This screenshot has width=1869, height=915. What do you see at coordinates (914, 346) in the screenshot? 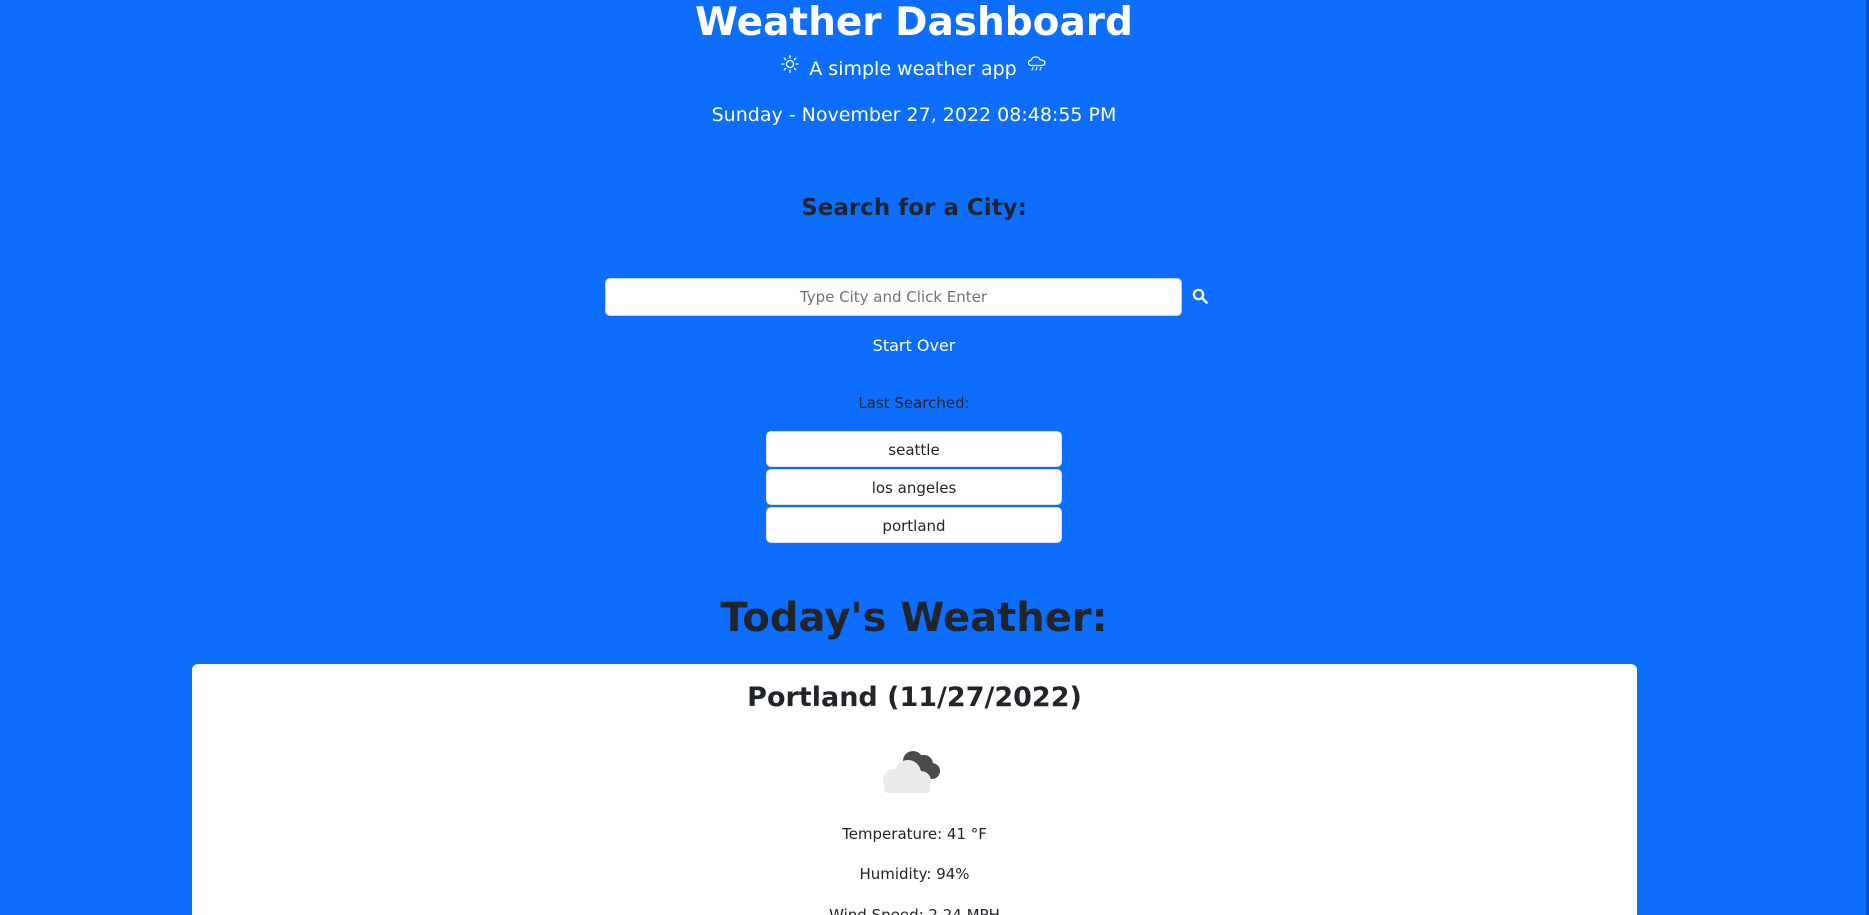
I see `start-over-button: Start Over` at bounding box center [914, 346].